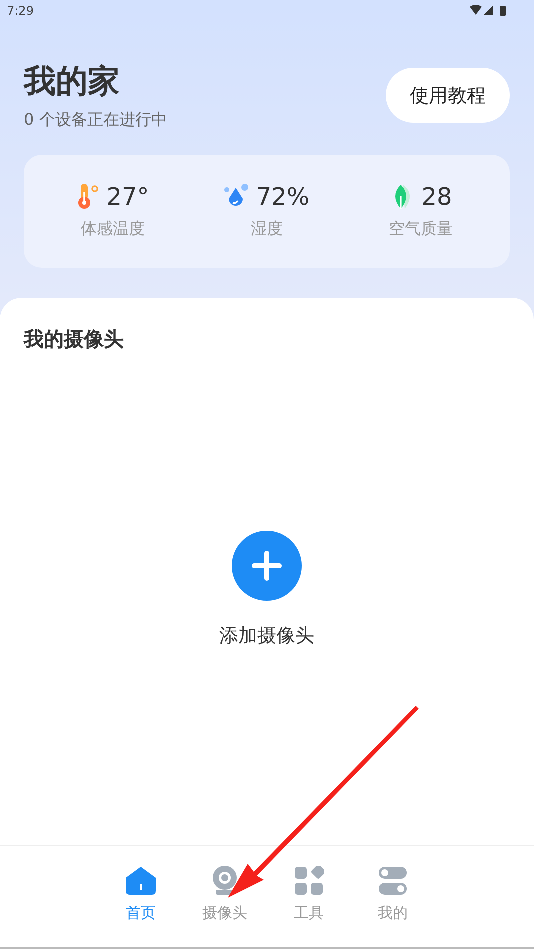 Image resolution: width=534 pixels, height=949 pixels. I want to click on tutorial-button: 使用教程, so click(448, 95).